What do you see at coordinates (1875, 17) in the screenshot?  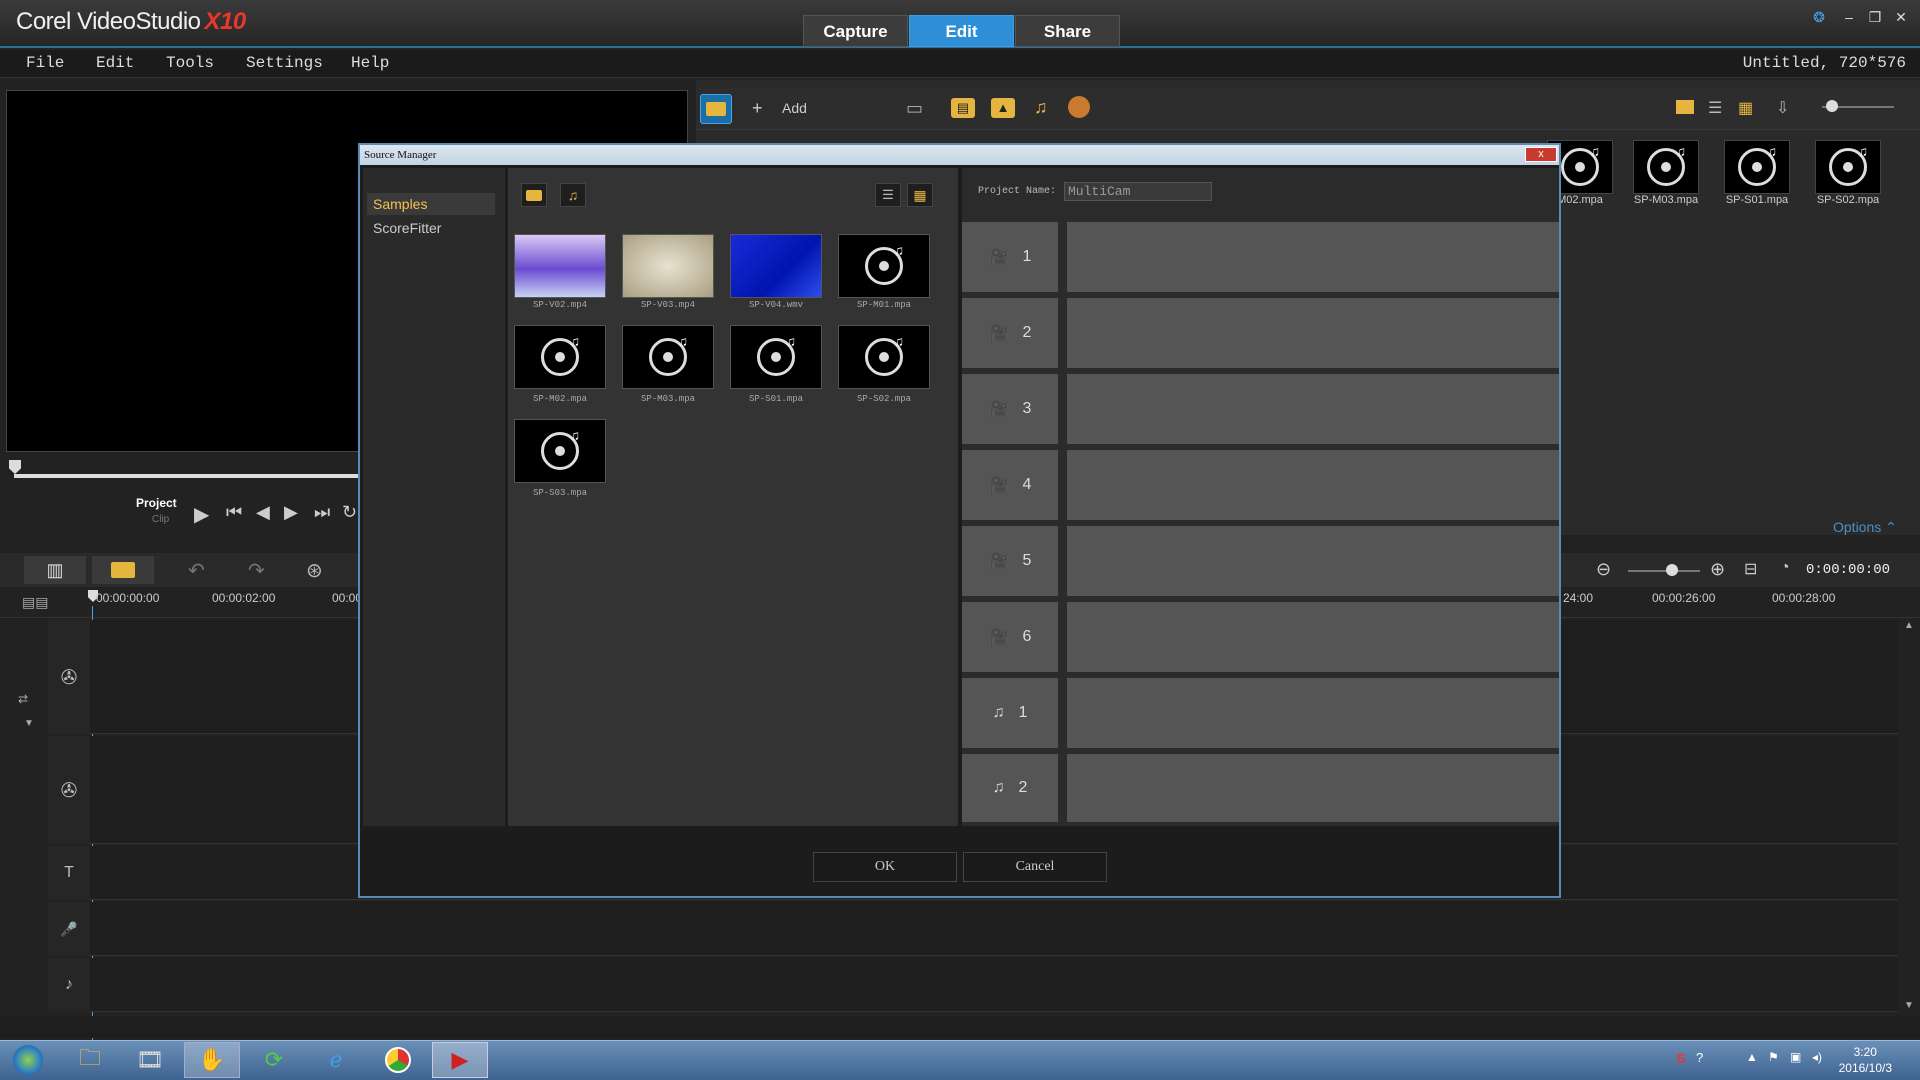 I see `restore-button: ❐` at bounding box center [1875, 17].